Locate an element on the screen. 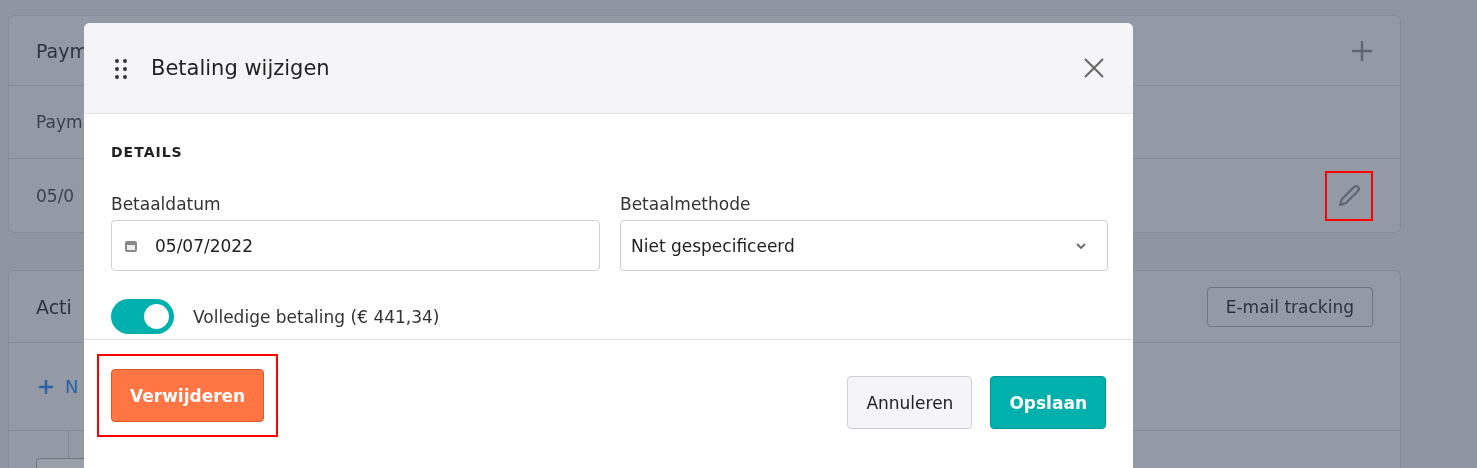 The width and height of the screenshot is (1477, 468). toggle-switch is located at coordinates (142, 316).